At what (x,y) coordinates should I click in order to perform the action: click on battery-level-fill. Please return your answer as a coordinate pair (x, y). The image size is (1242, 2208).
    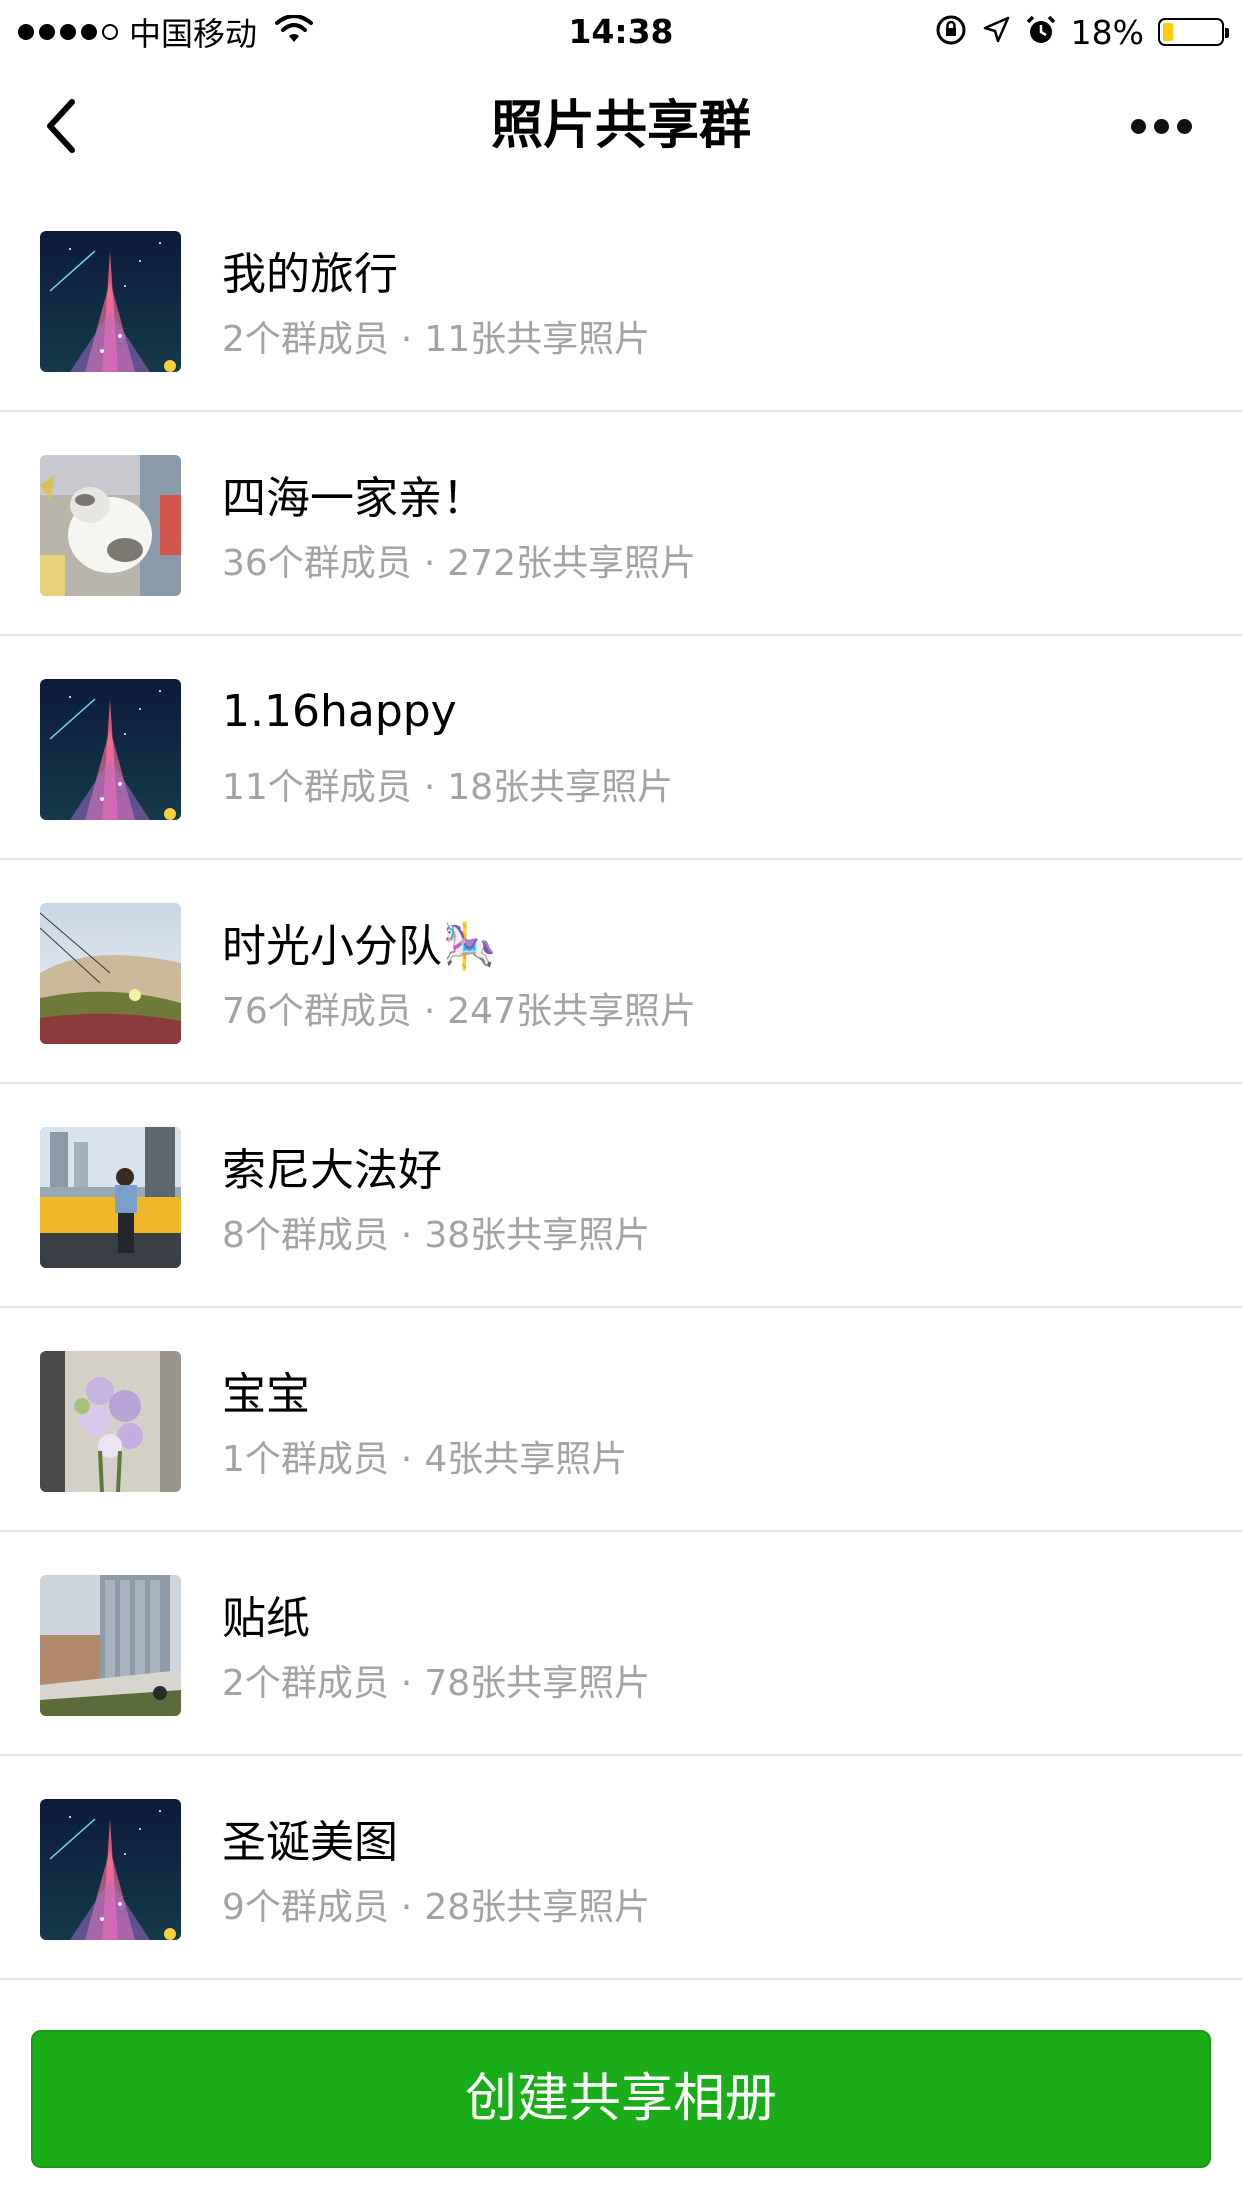
    Looking at the image, I should click on (1168, 32).